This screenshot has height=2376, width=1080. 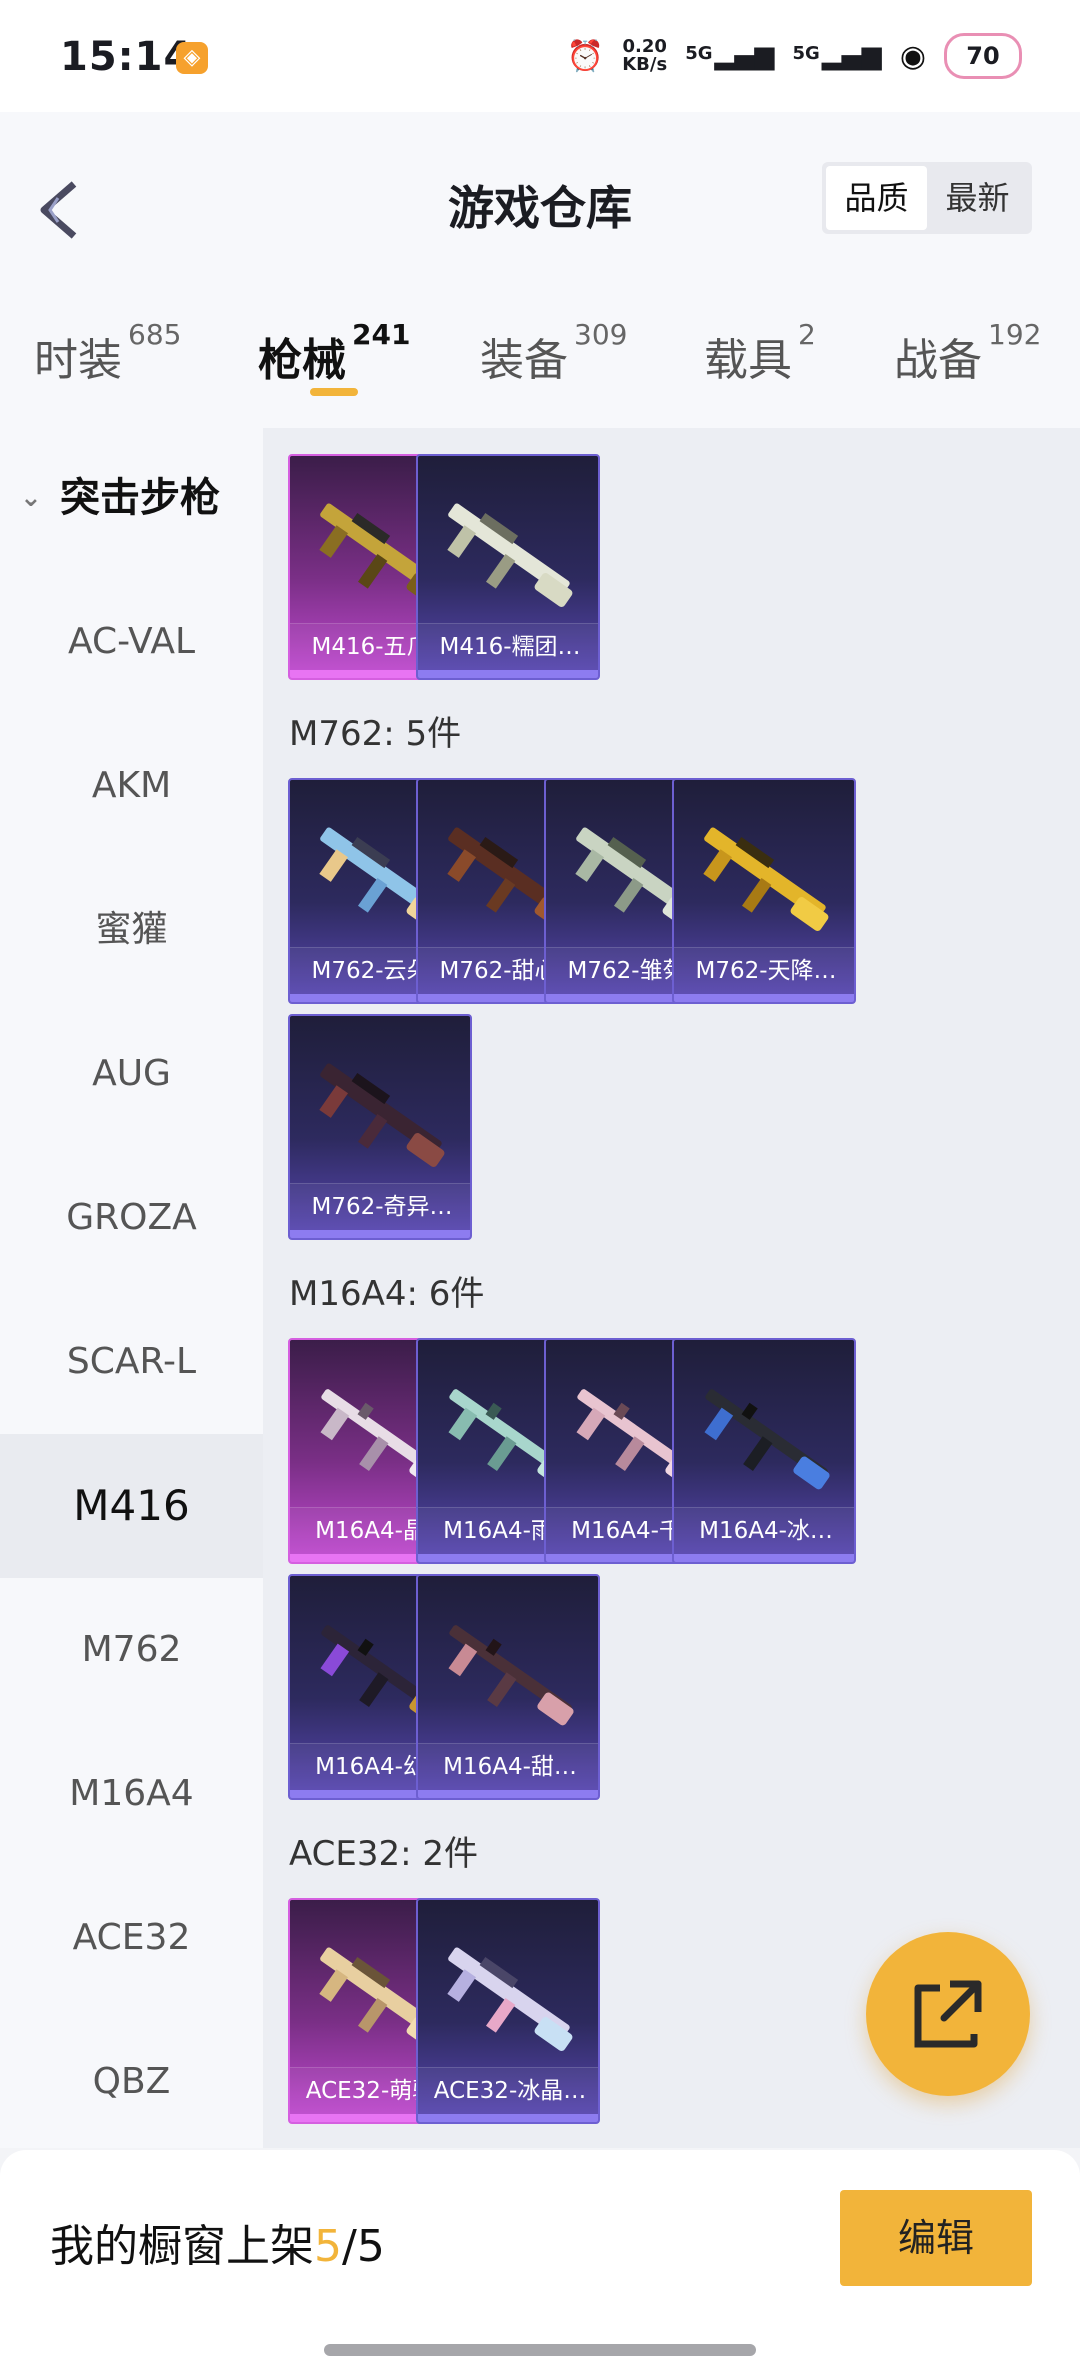 What do you see at coordinates (131, 930) in the screenshot?
I see `sidebar-item-honey-badger: 蜜獾` at bounding box center [131, 930].